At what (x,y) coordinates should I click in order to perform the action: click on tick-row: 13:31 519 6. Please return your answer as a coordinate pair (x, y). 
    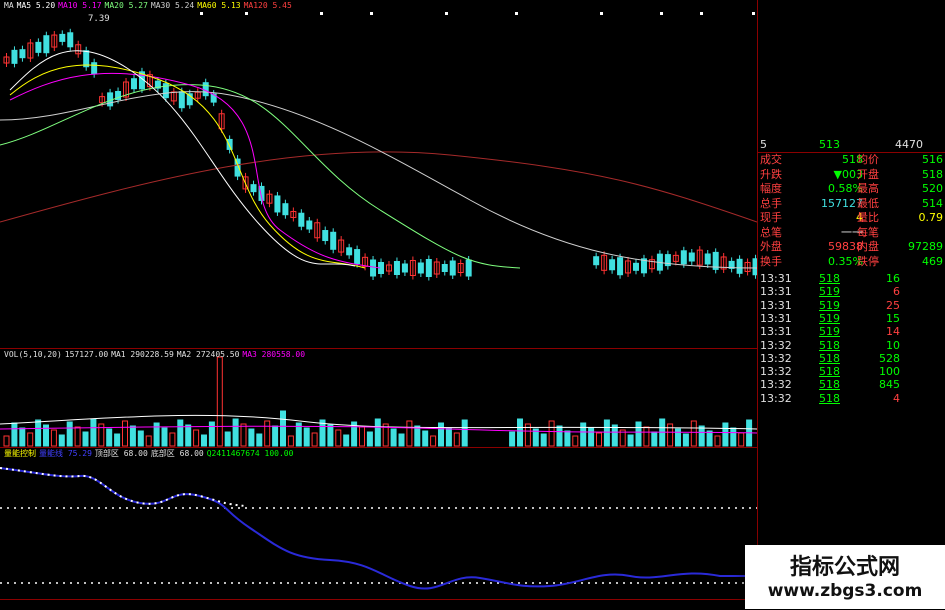
    Looking at the image, I should click on (851, 292).